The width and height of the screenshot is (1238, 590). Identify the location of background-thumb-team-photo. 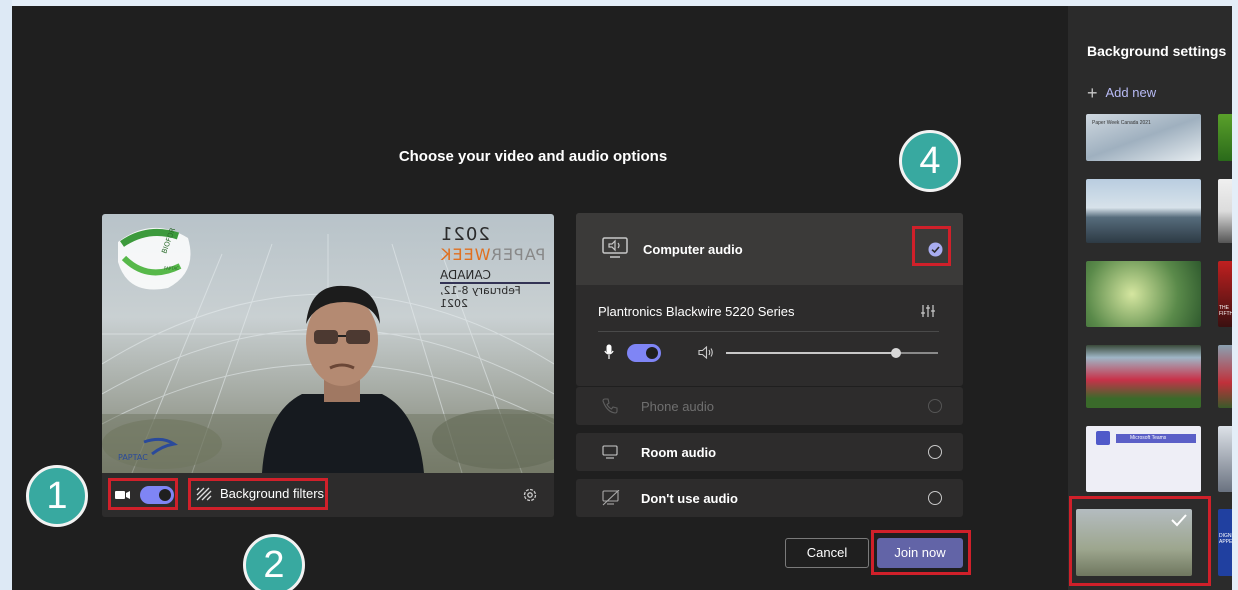
(1143, 376).